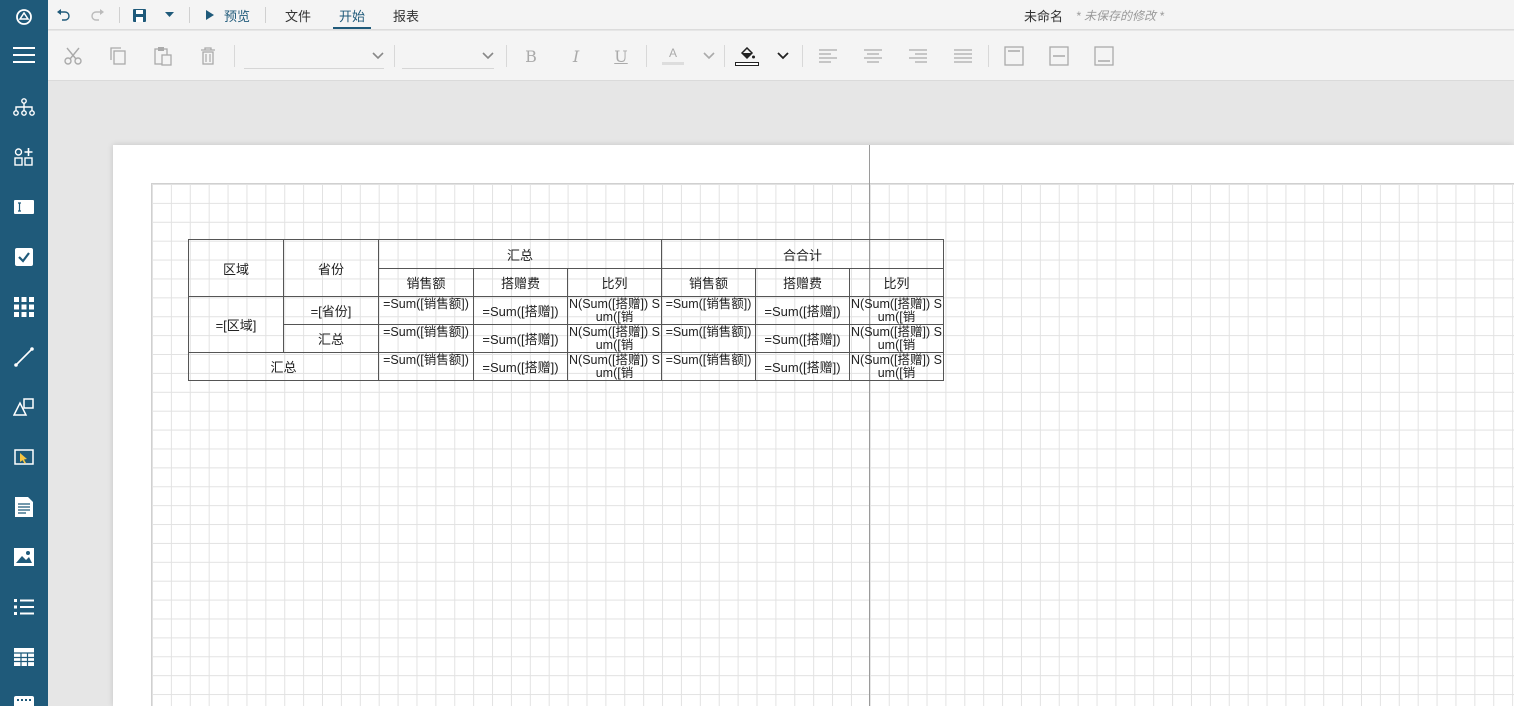 The width and height of the screenshot is (1514, 706). I want to click on preview-button: 预览, so click(228, 15).